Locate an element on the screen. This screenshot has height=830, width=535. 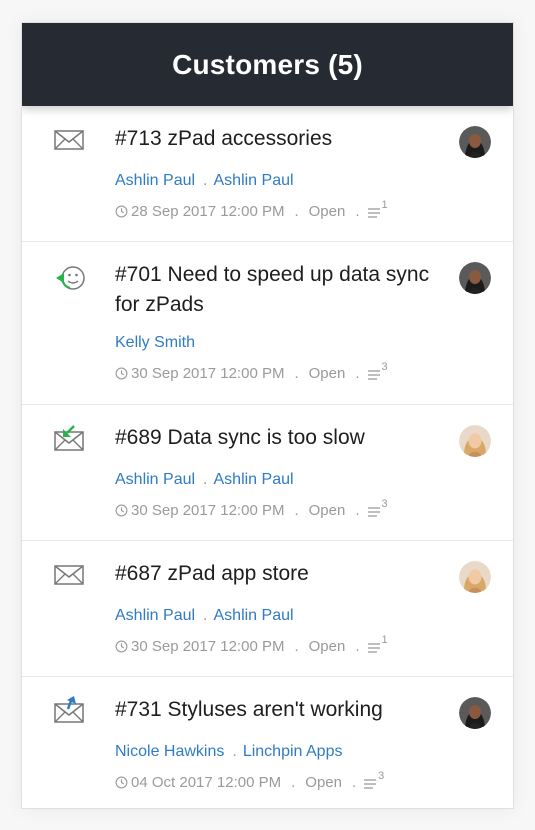
ticket-date: 28 Sep 2017 12:00 PM is located at coordinates (208, 211).